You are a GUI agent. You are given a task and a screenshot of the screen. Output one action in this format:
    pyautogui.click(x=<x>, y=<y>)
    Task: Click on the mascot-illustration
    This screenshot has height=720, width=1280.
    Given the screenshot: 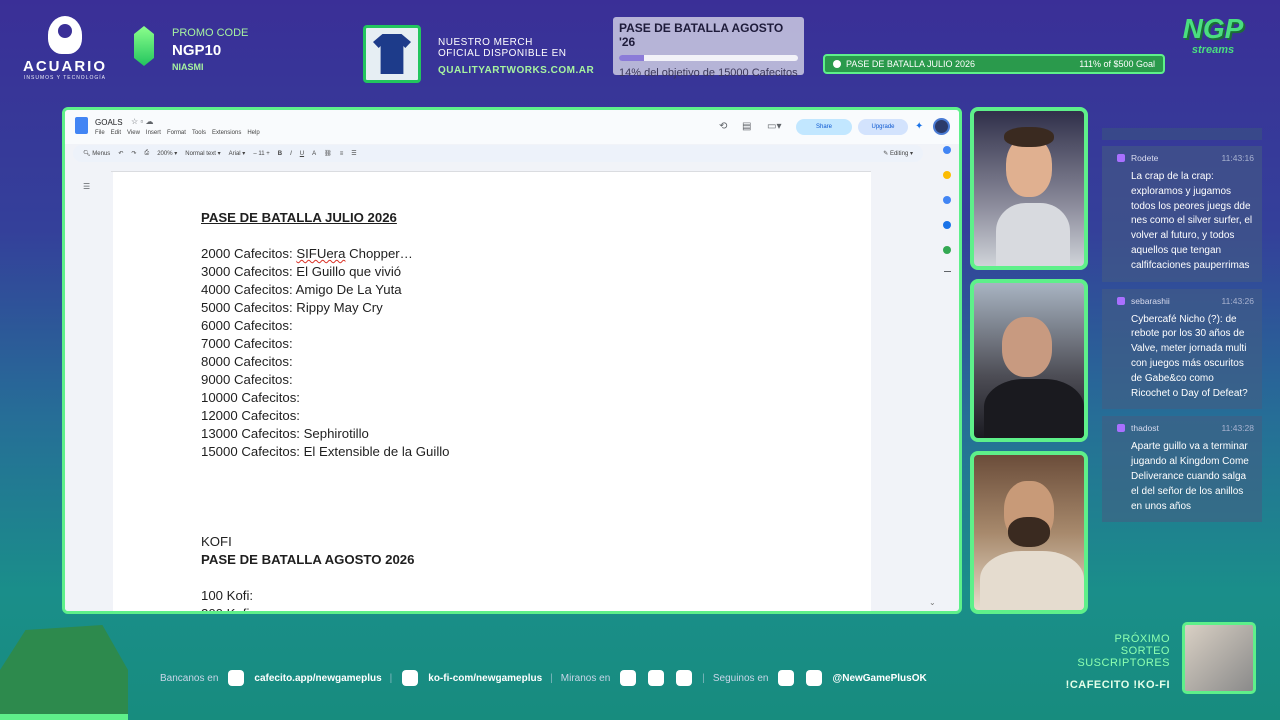 What is the action you would take?
    pyautogui.click(x=64, y=672)
    